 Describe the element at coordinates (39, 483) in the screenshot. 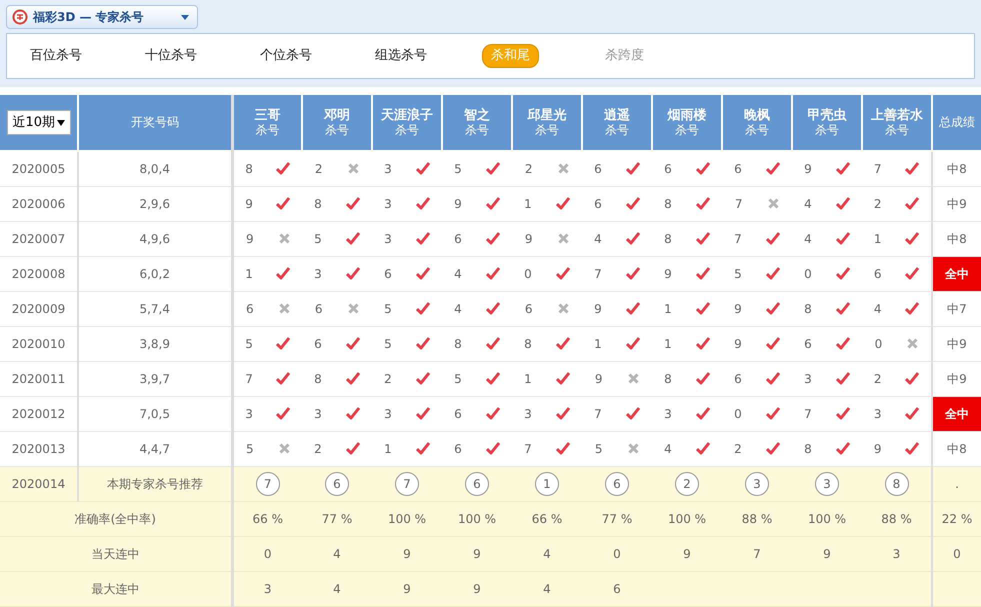

I see `period-number: 2020014` at that location.